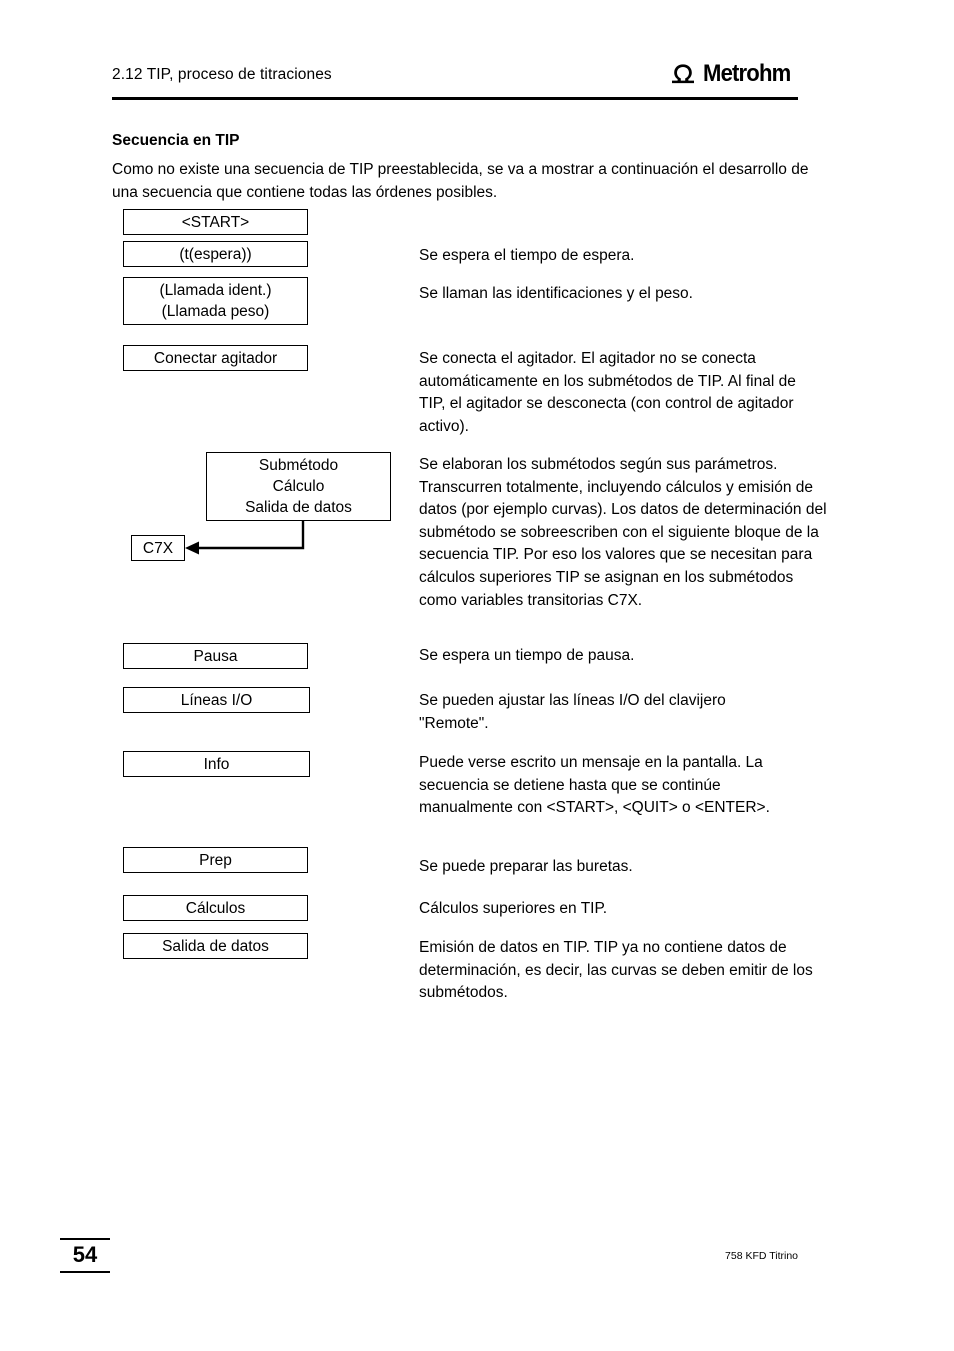  I want to click on section-heading: Secuencia en TIP, so click(176, 140).